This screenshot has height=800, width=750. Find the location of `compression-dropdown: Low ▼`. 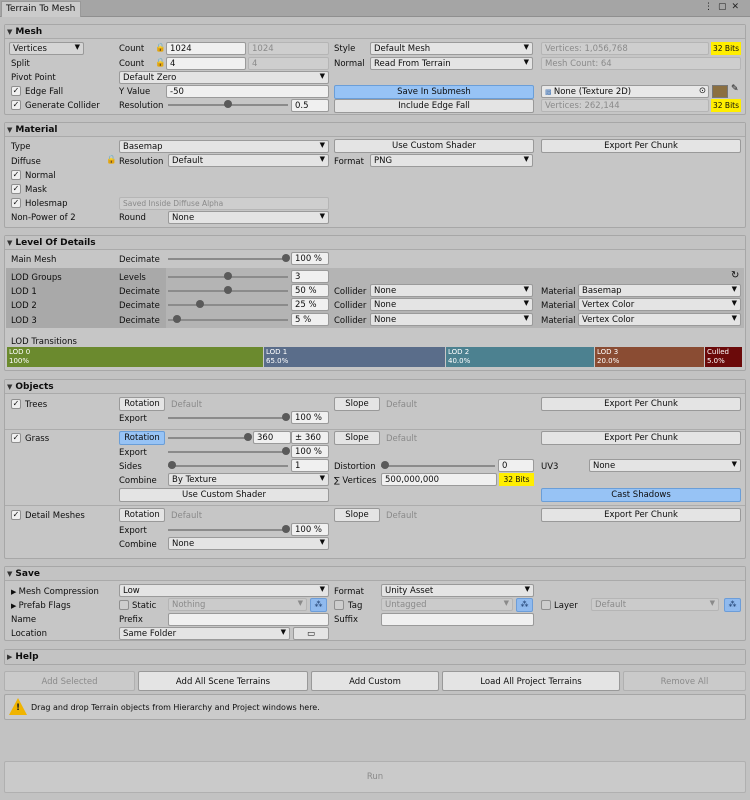

compression-dropdown: Low ▼ is located at coordinates (224, 590).